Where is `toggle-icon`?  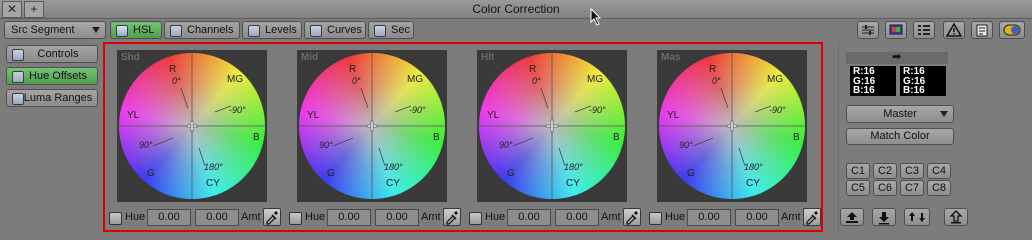 toggle-icon is located at coordinates (1012, 30).